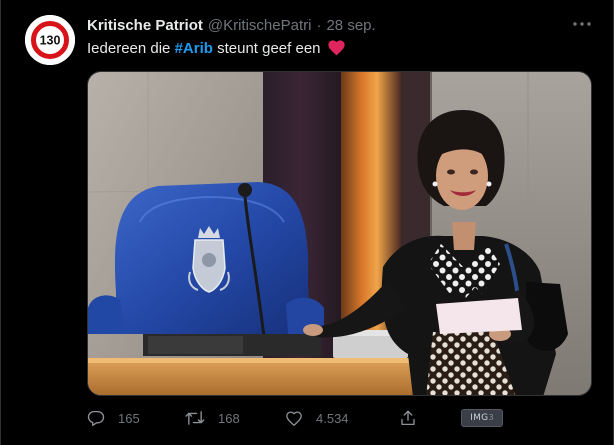  I want to click on retweet-count: 168, so click(229, 418).